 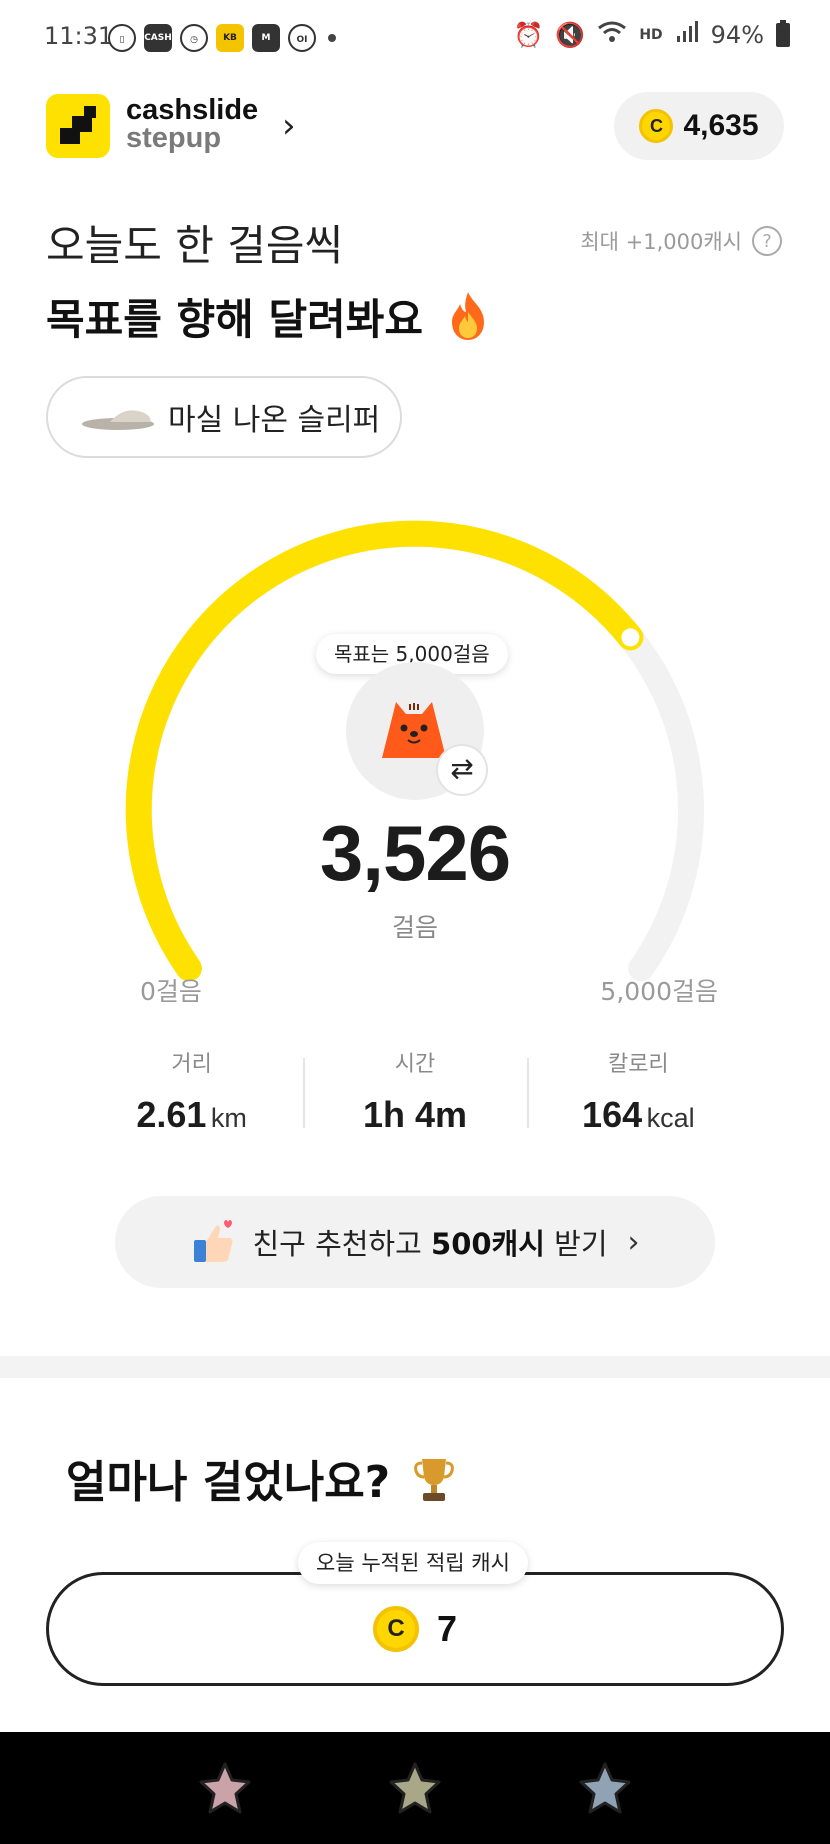 I want to click on kb-icon: KB, so click(x=230, y=38).